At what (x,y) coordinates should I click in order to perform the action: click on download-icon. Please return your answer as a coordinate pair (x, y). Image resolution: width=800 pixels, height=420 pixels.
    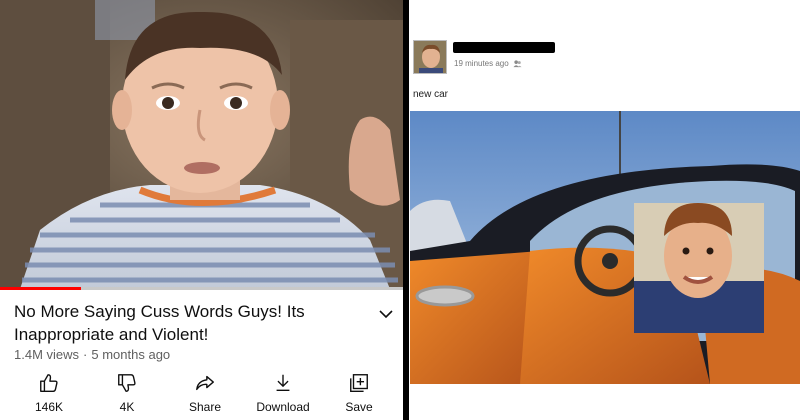
    Looking at the image, I should click on (283, 383).